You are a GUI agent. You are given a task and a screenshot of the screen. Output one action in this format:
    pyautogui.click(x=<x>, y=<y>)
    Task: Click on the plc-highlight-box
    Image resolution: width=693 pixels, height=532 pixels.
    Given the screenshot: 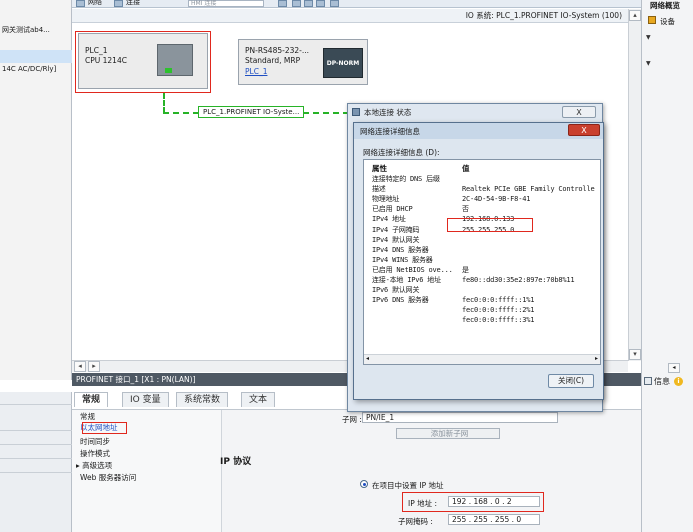 What is the action you would take?
    pyautogui.click(x=143, y=62)
    